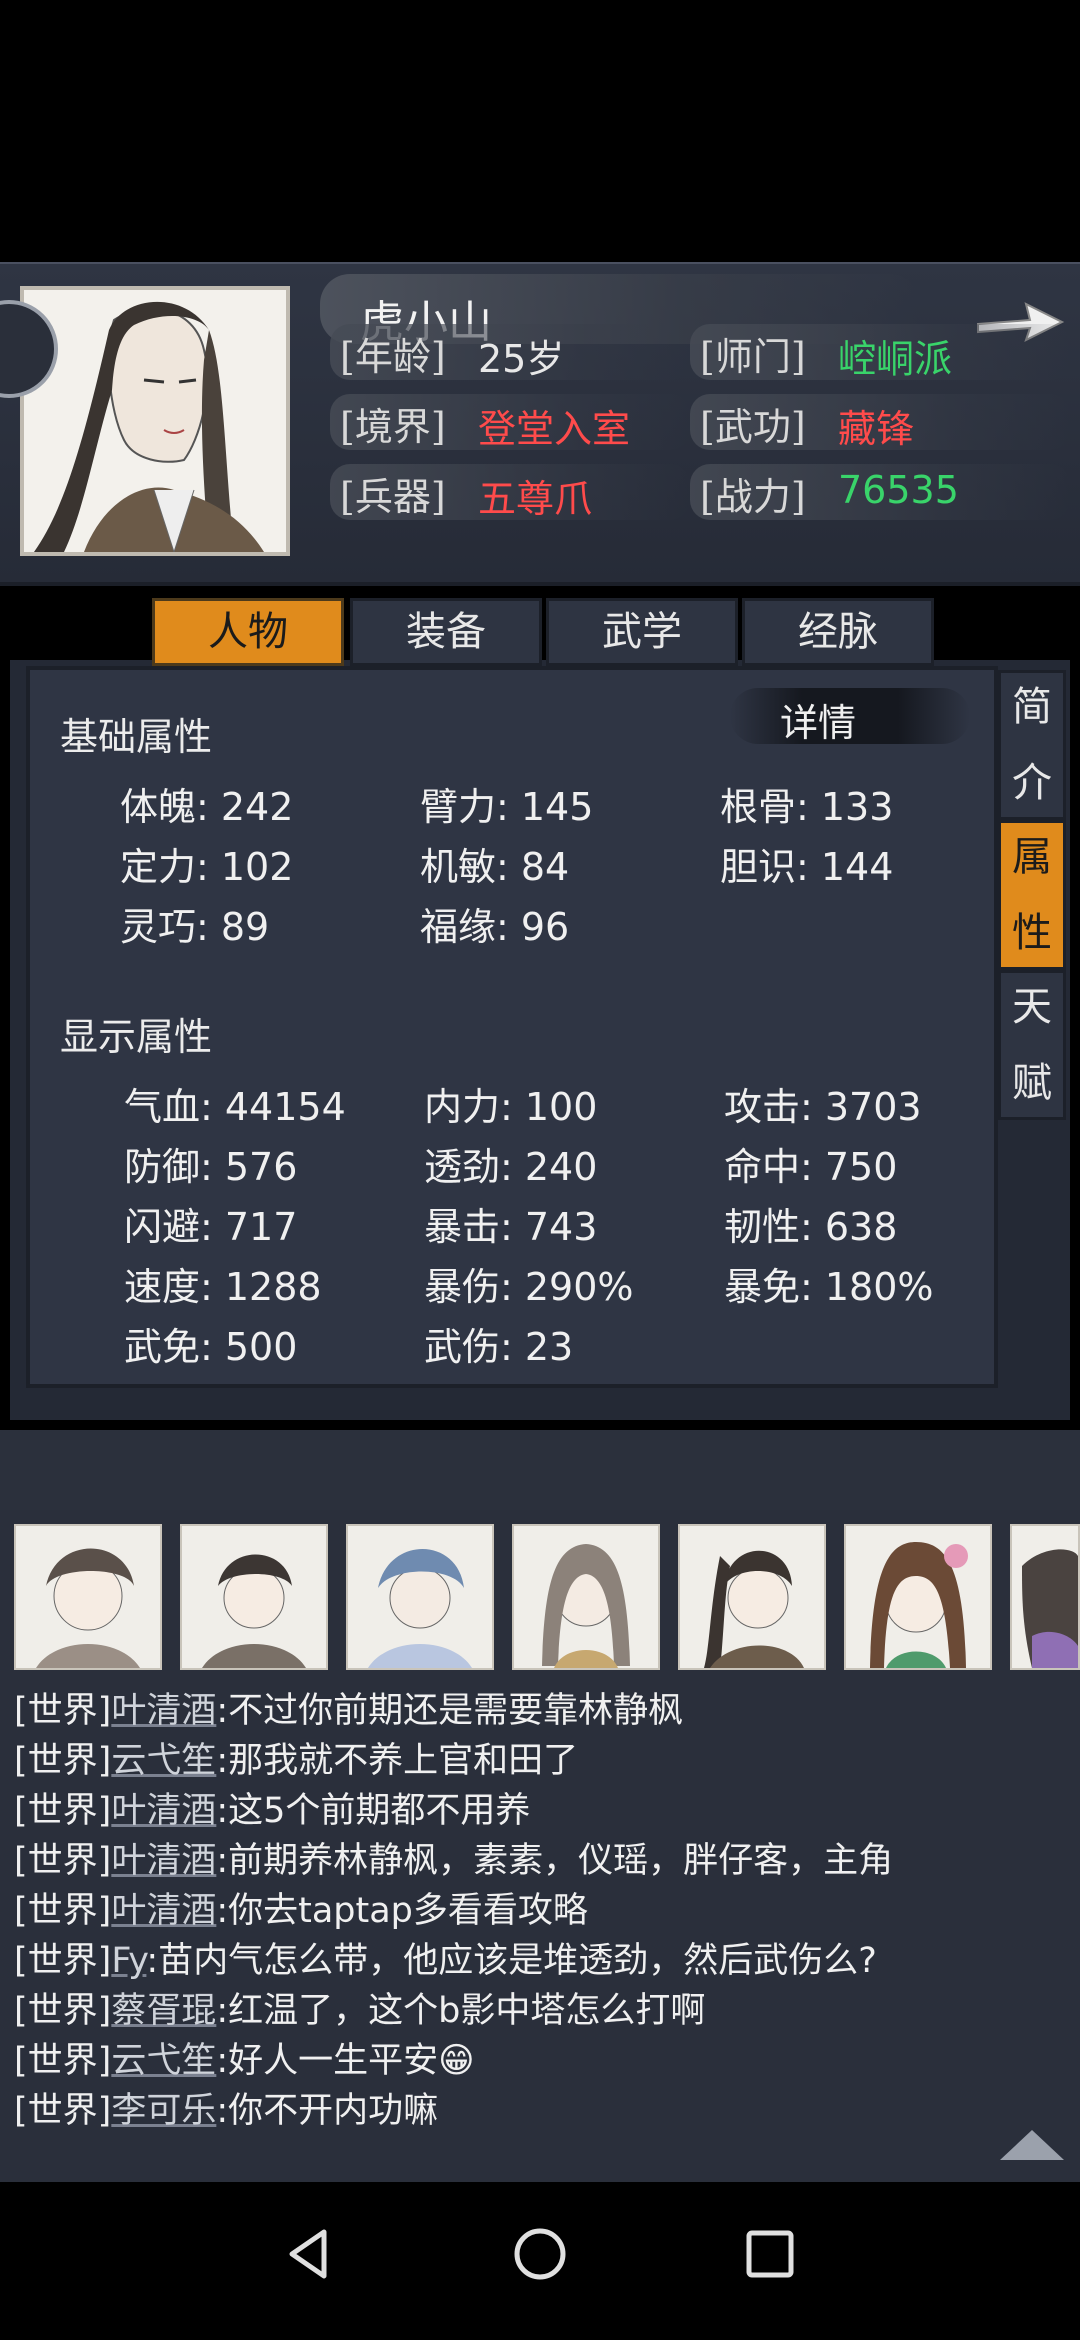 The width and height of the screenshot is (1080, 2340). I want to click on weapon-value: 五尊爪, so click(535, 499).